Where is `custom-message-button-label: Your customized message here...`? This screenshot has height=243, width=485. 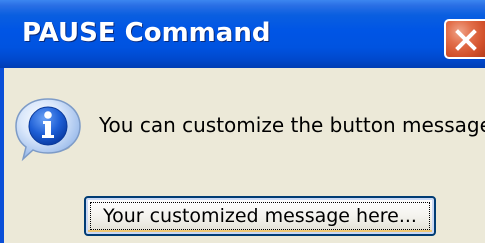
custom-message-button-label: Your customized message here... is located at coordinates (260, 216).